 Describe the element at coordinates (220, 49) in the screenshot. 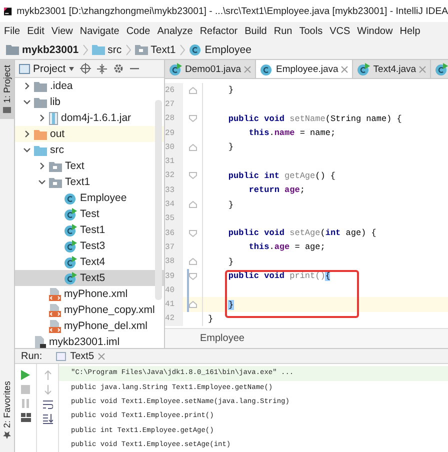

I see `breadcrumb-item: Employee` at that location.